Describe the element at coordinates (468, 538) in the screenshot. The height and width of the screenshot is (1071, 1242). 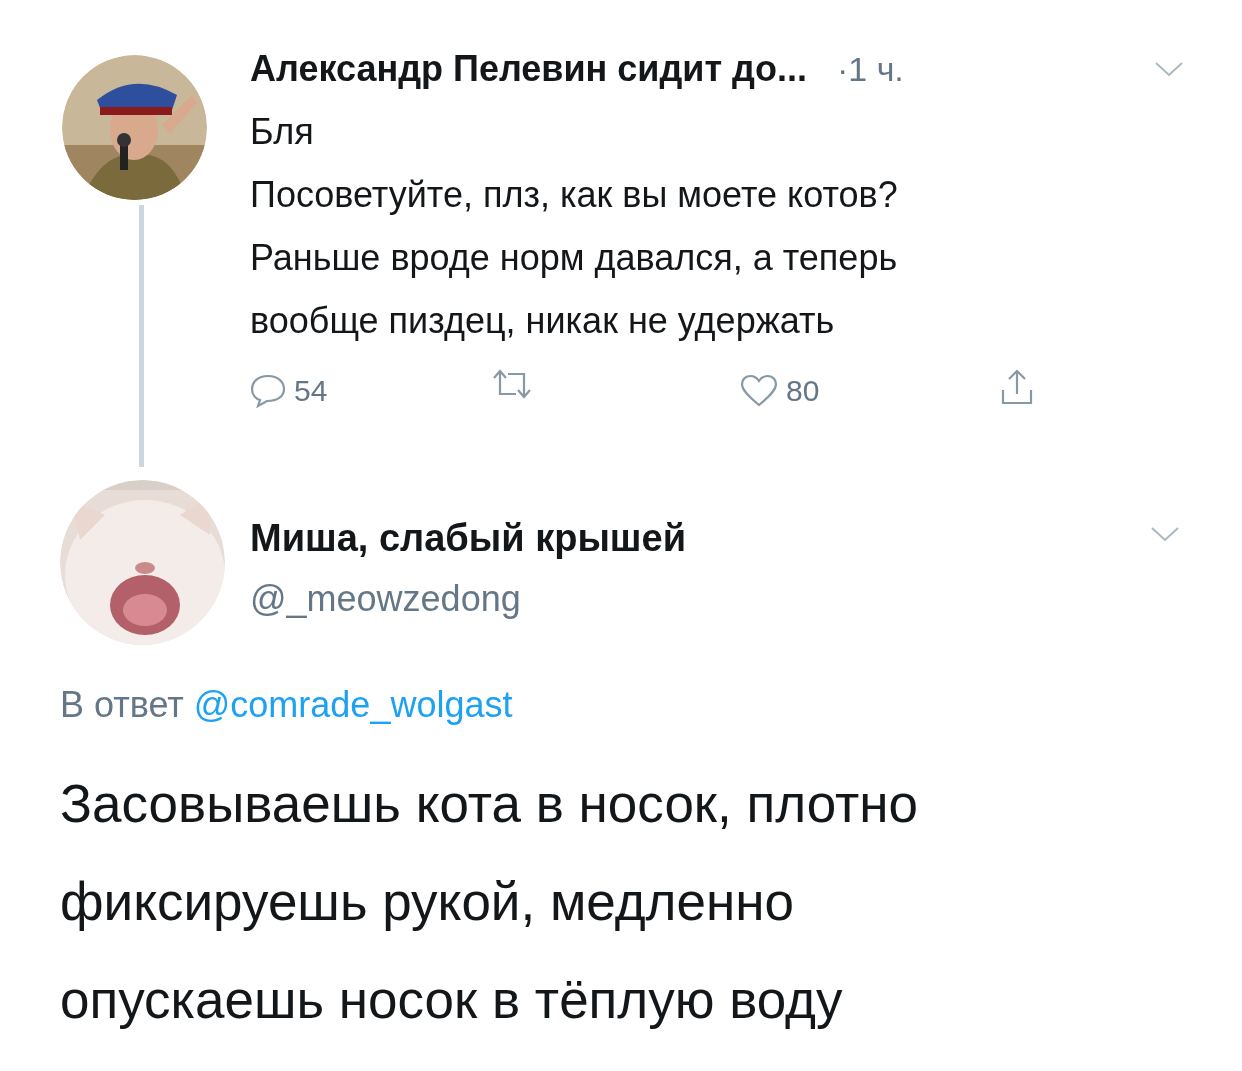
I see `author-name: Миша, слабый крышей` at that location.